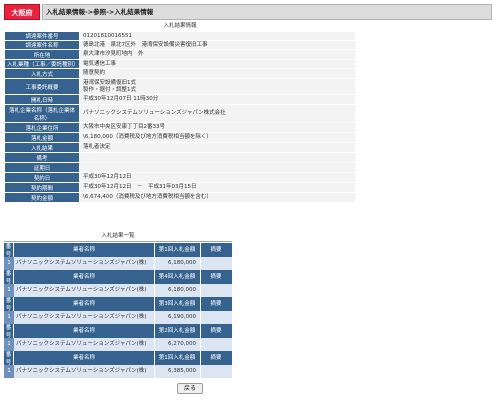  I want to click on info-value: 港湾保安設備復旧1式 製作・据付・調整1式, so click(217, 86).